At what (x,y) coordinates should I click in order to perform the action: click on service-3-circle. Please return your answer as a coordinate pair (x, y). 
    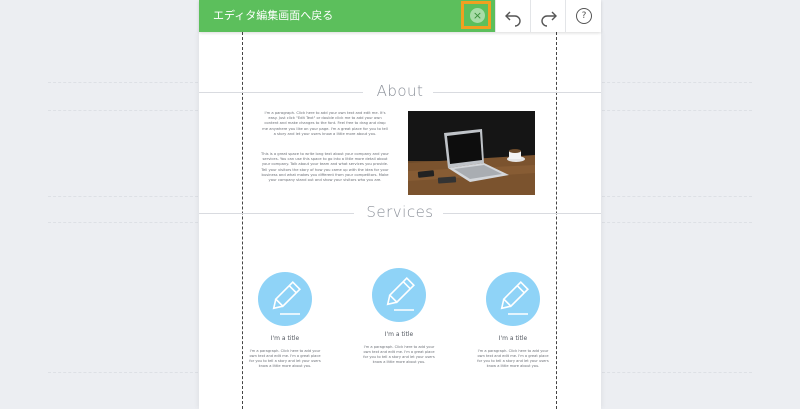
    Looking at the image, I should click on (513, 299).